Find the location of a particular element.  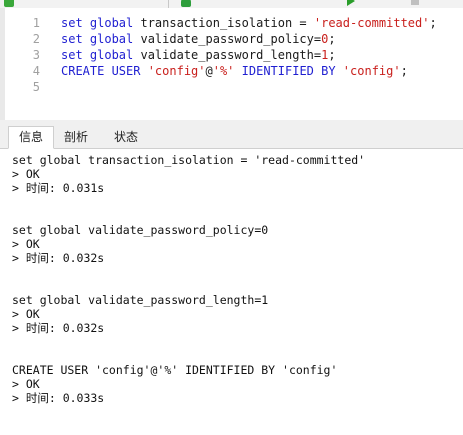

code-token: validate_password_length= is located at coordinates (227, 55).